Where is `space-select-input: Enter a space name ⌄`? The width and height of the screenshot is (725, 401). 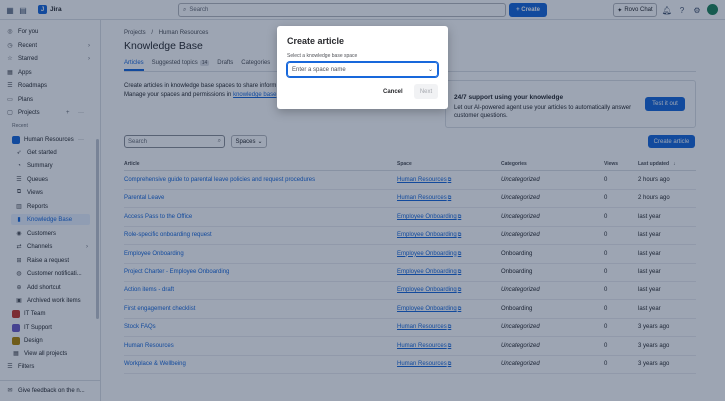
space-select-input: Enter a space name ⌄ is located at coordinates (362, 69).